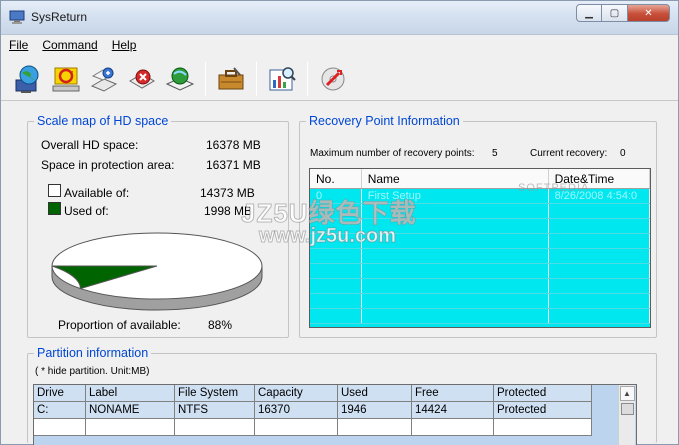  Describe the element at coordinates (392, 153) in the screenshot. I see `max-recovery-label: Maximum number of recovery points:` at that location.